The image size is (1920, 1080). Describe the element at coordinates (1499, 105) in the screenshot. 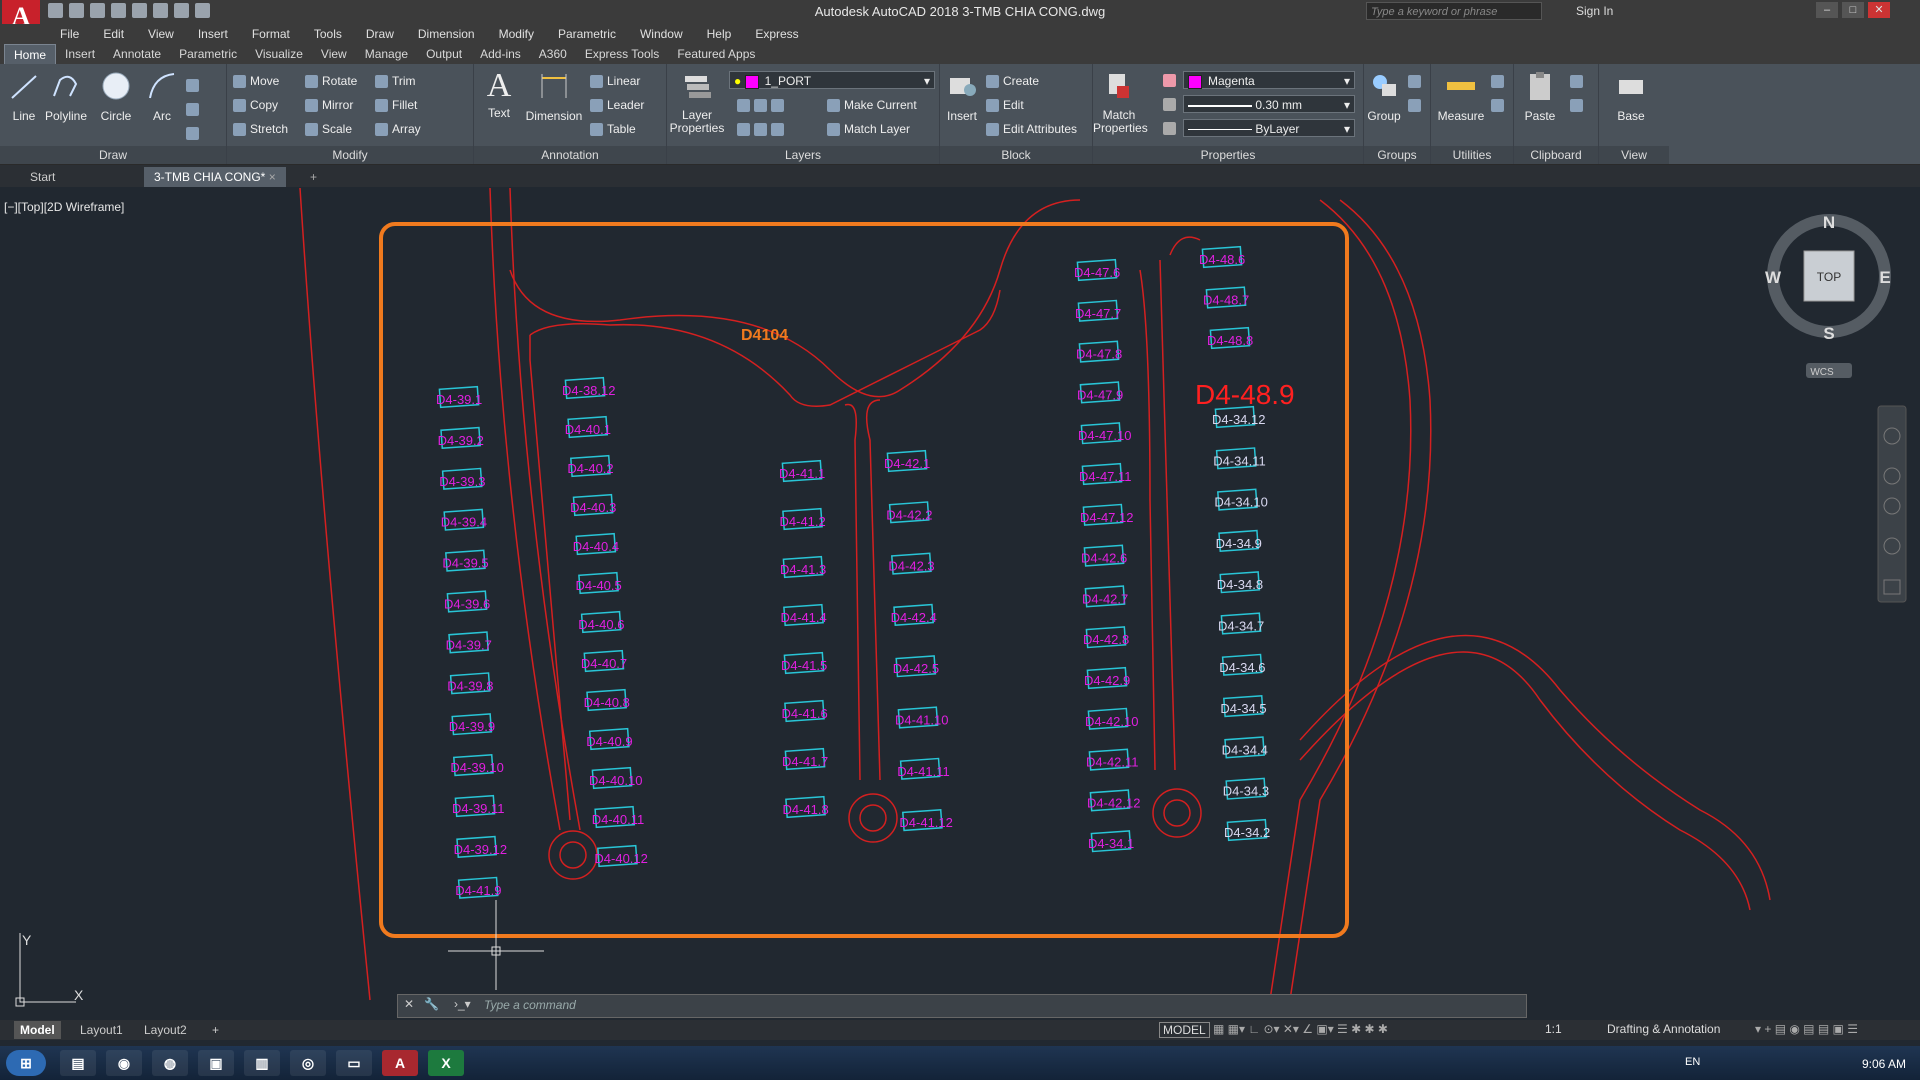

I see `point-icon` at that location.